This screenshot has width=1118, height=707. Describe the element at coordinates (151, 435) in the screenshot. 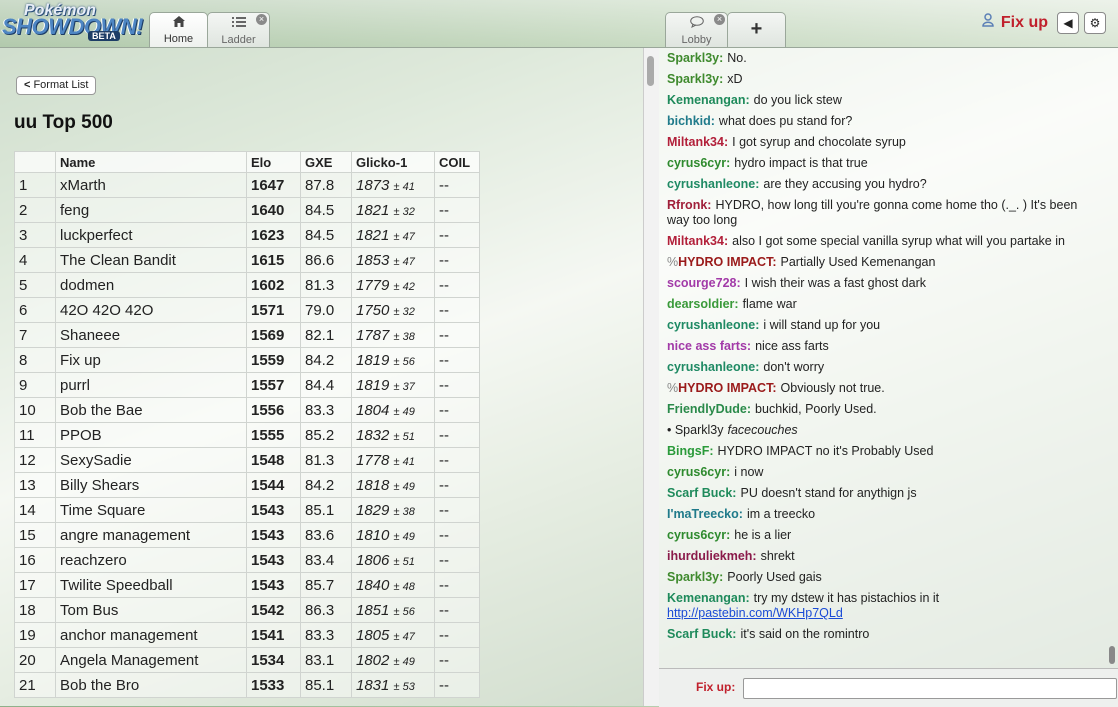

I see `player-name-cell: PPOB` at that location.